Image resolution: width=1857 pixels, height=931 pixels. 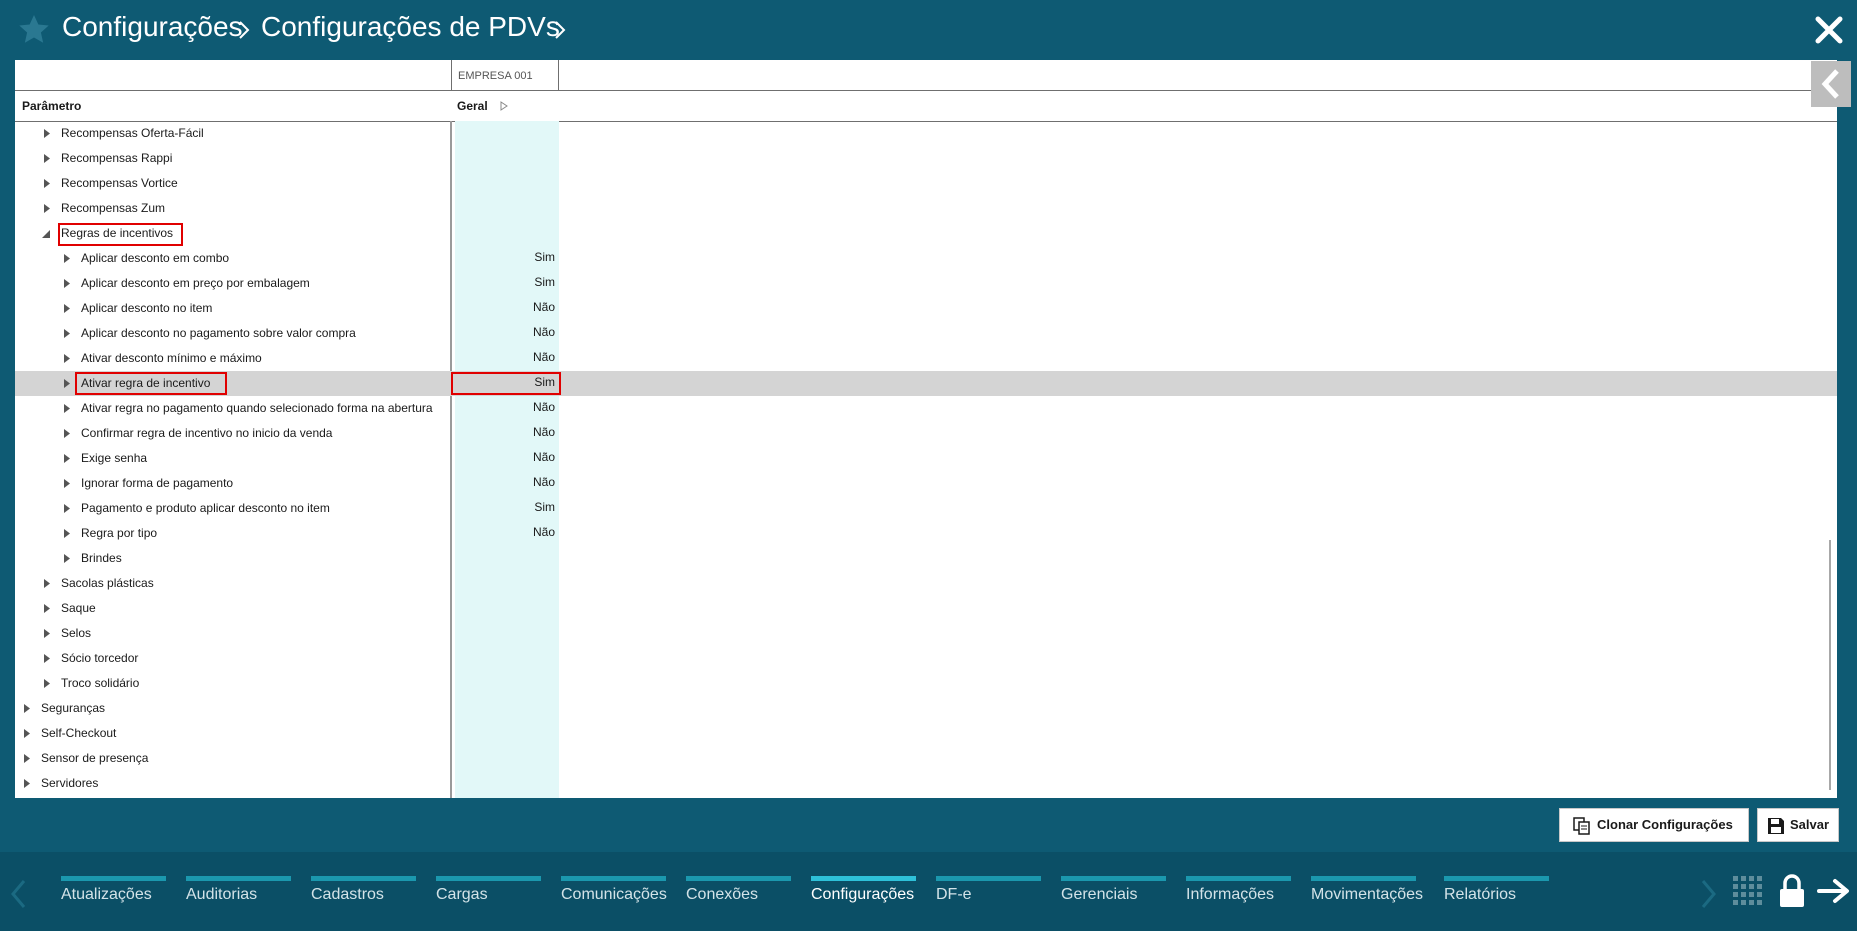 What do you see at coordinates (738, 891) in the screenshot?
I see `nav-item-conexoes: Conexões` at bounding box center [738, 891].